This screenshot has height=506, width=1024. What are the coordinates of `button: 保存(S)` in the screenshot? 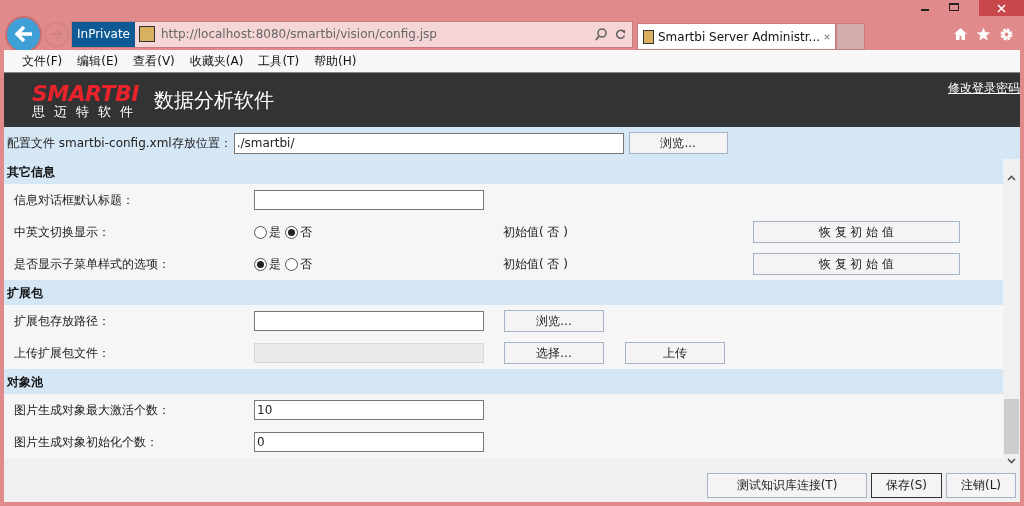 It's located at (906, 485).